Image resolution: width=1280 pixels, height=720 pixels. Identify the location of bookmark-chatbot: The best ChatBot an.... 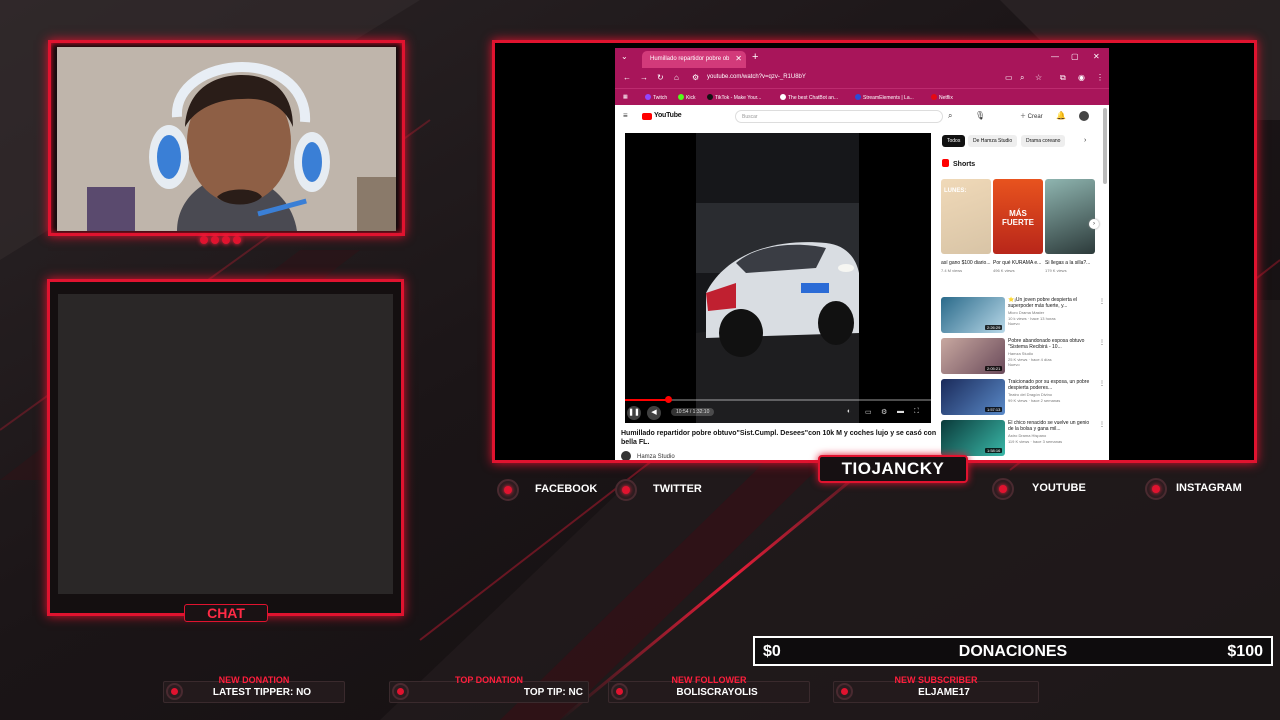
(809, 97).